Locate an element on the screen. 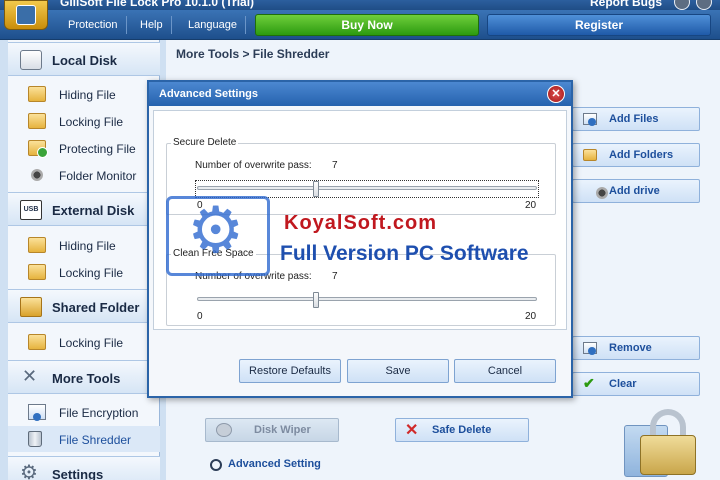  section-settings: Settings is located at coordinates (84, 468).